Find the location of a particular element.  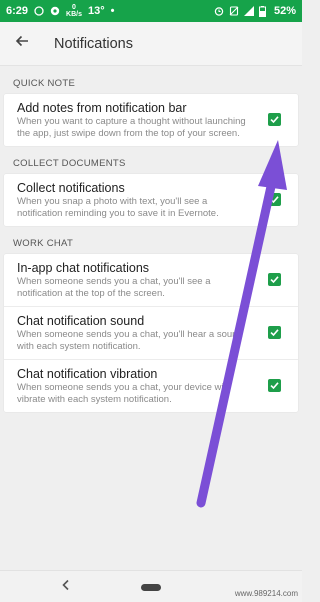

chat-sound-checkbox is located at coordinates (274, 332).